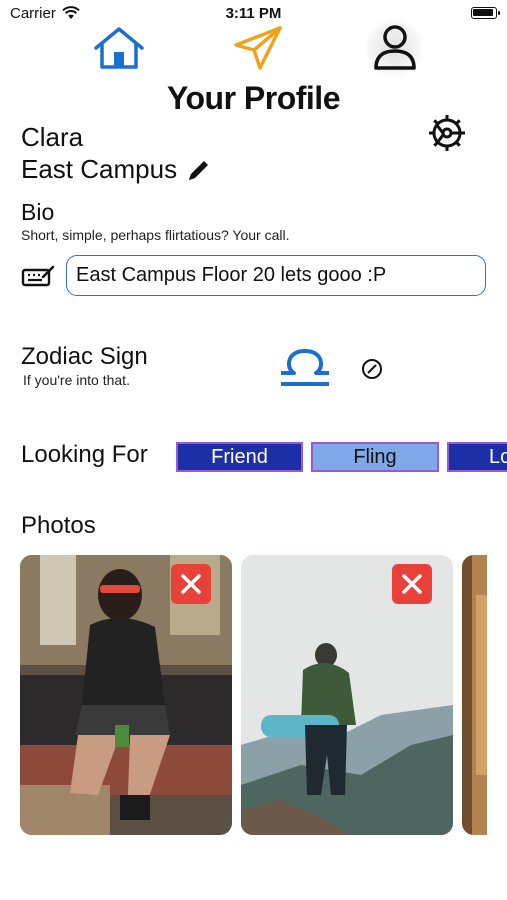  I want to click on looking-for-option-fling: Fling, so click(375, 457).